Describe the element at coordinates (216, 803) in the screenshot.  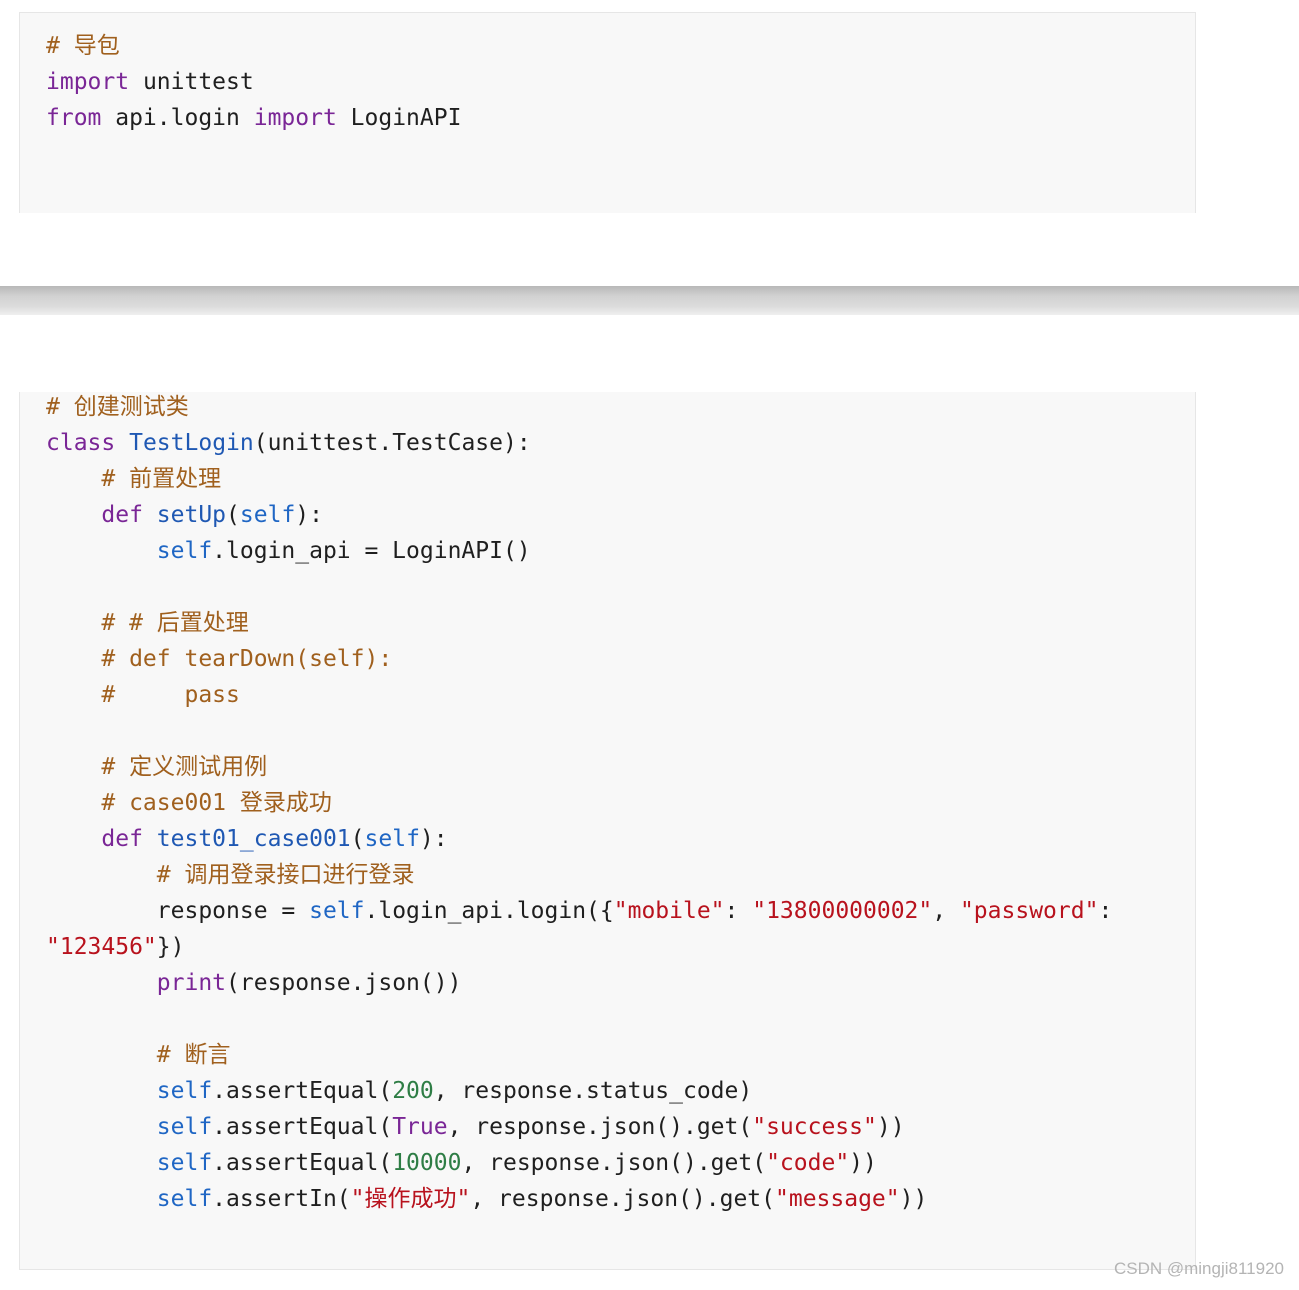
I see `code-token-comment: # case001 登录成功` at that location.